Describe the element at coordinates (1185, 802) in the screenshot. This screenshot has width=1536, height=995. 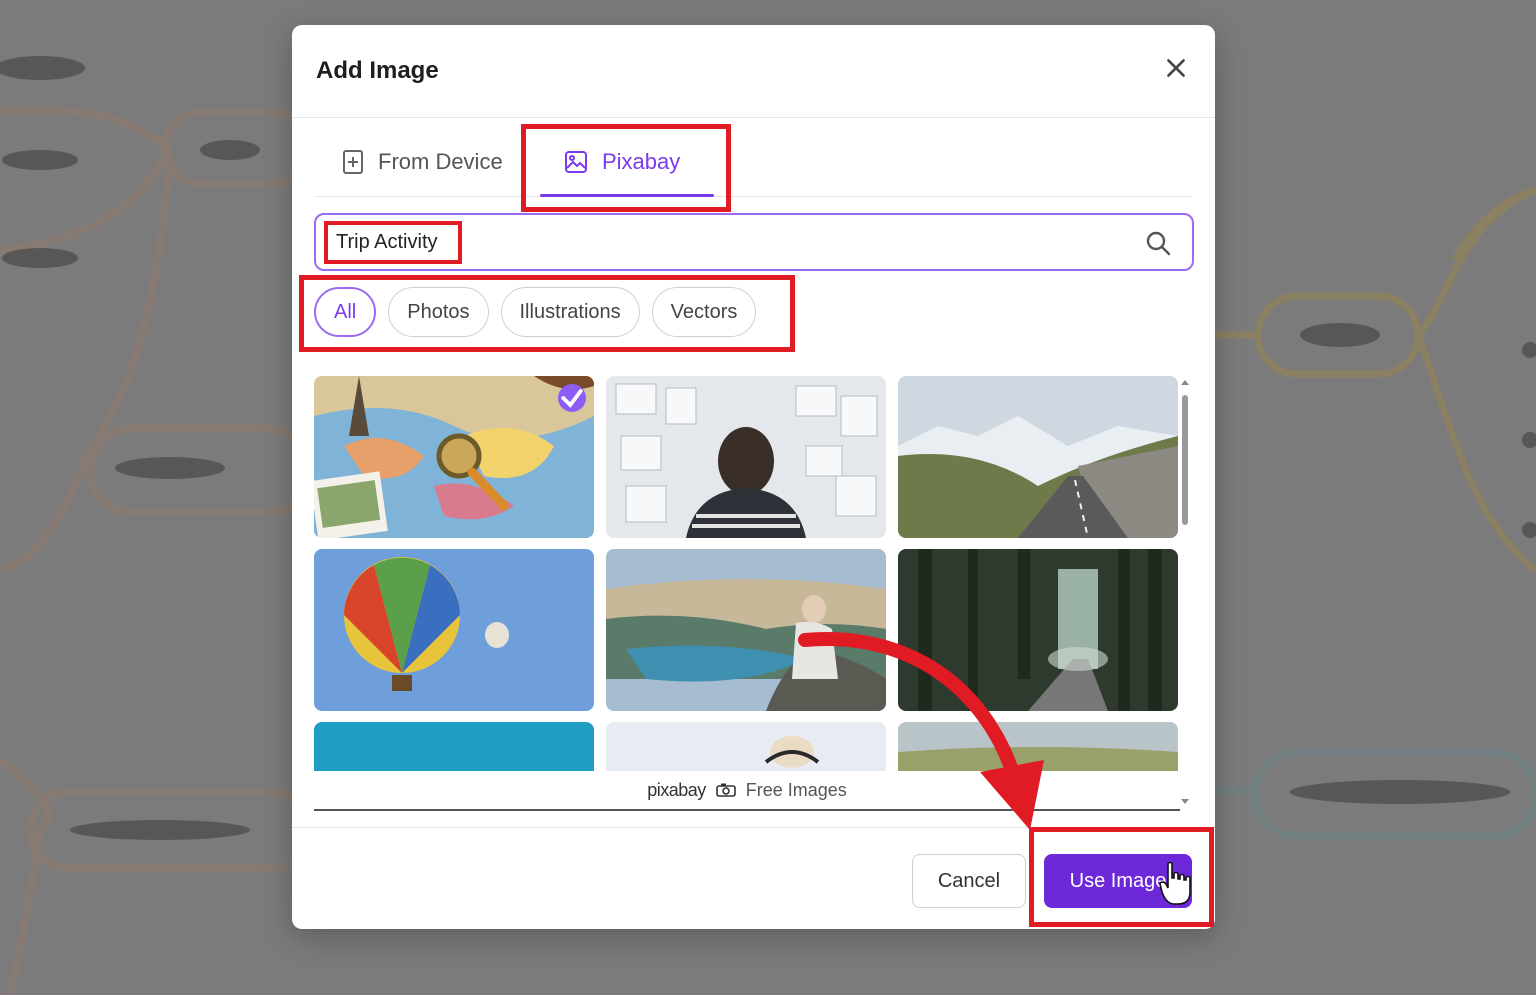
I see `scroll-down-icon` at that location.